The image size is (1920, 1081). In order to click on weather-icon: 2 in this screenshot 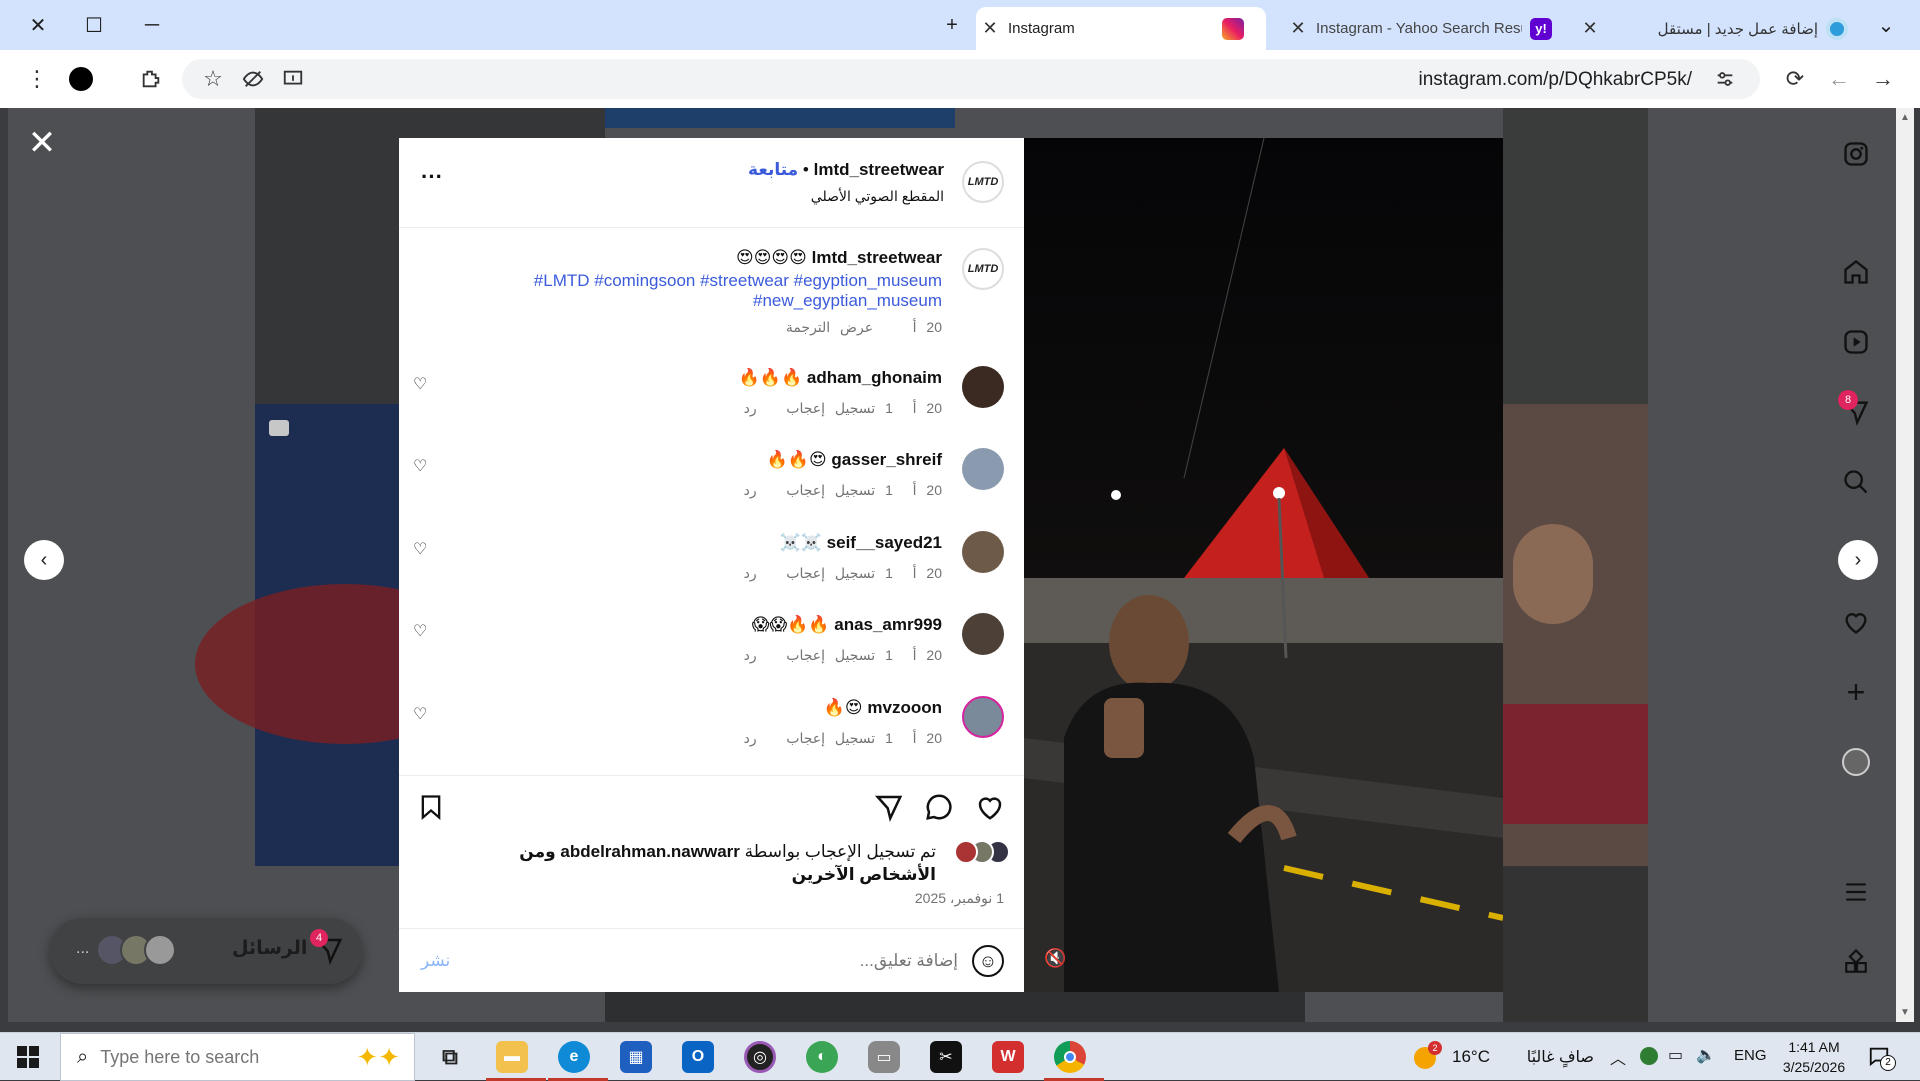, I will do `click(1429, 1056)`.